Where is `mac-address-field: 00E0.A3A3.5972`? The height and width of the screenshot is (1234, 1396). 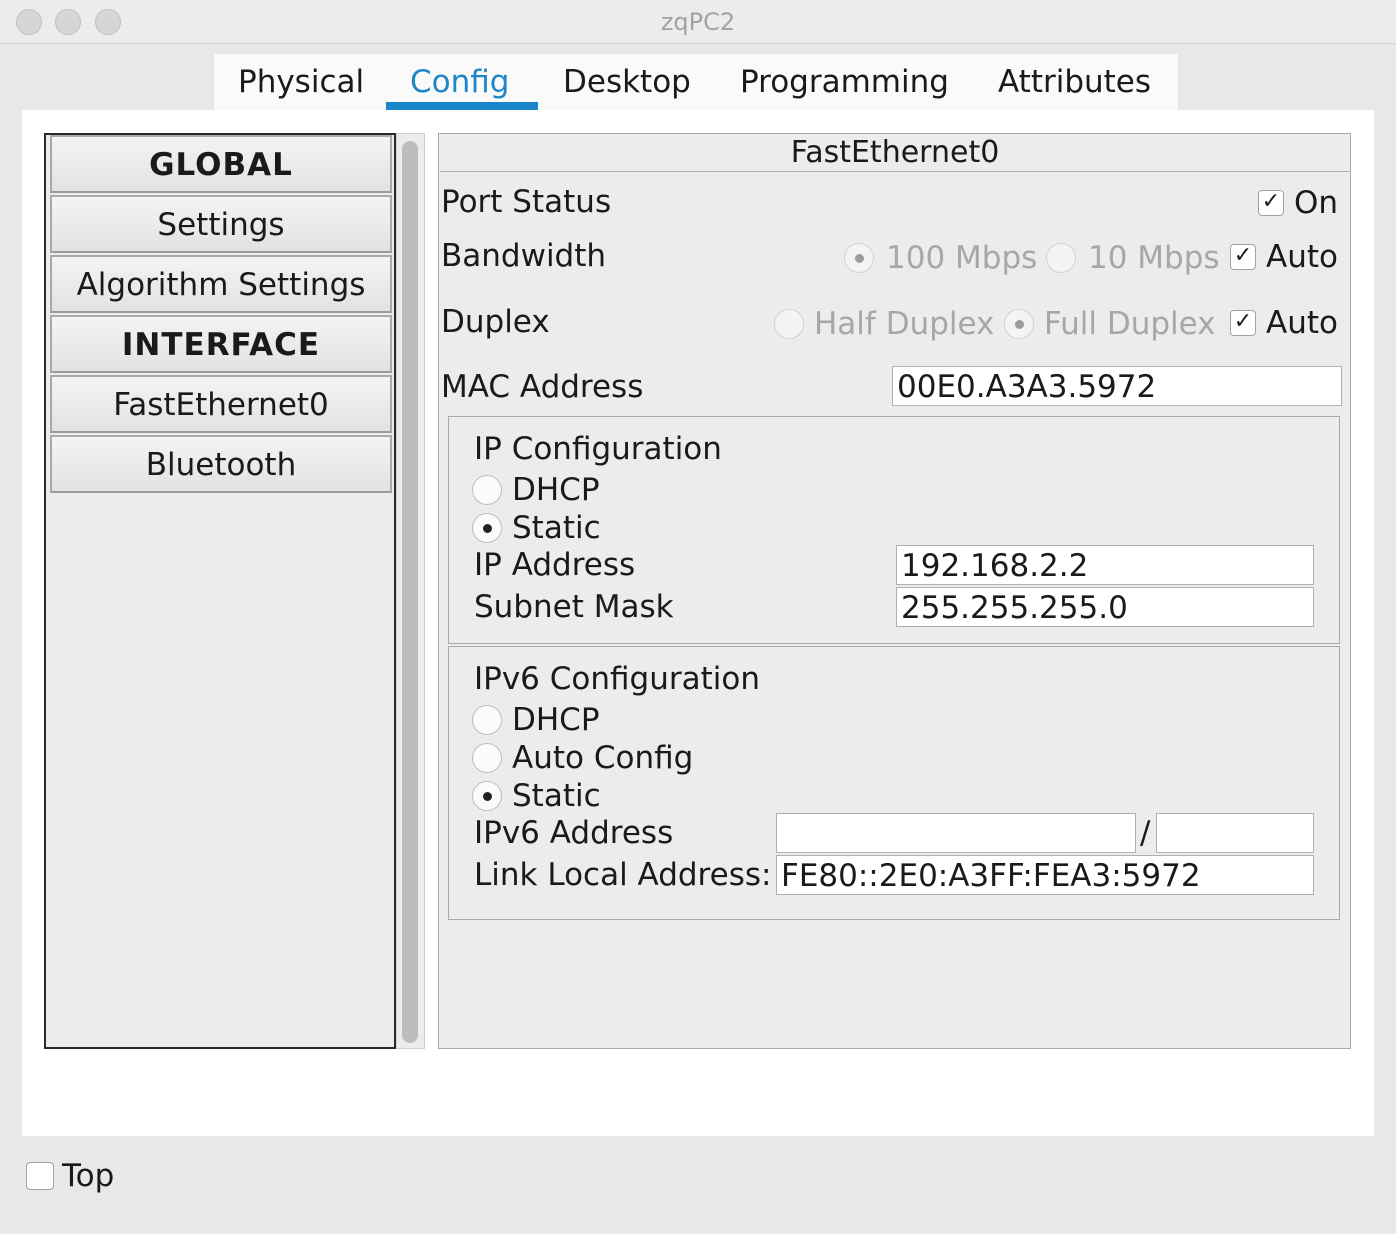 mac-address-field: 00E0.A3A3.5972 is located at coordinates (1117, 386).